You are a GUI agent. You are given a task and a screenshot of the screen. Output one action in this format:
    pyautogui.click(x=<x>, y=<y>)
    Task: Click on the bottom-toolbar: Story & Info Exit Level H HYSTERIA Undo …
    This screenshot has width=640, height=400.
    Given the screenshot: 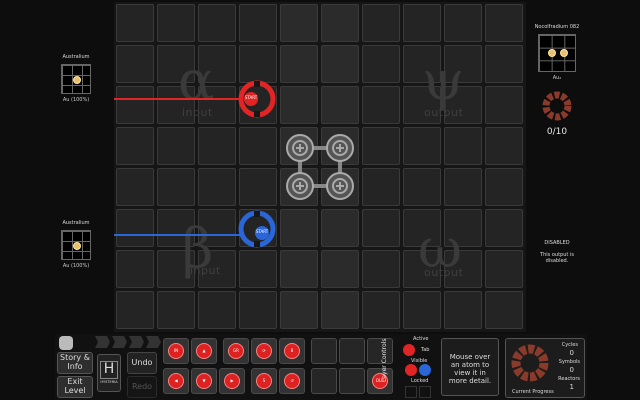 What is the action you would take?
    pyautogui.click(x=321, y=367)
    